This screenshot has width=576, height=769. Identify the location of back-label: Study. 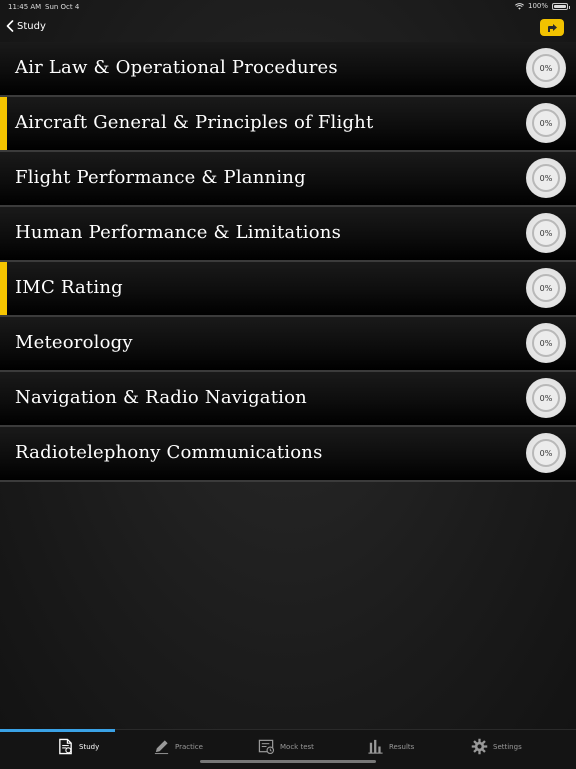
(31, 26).